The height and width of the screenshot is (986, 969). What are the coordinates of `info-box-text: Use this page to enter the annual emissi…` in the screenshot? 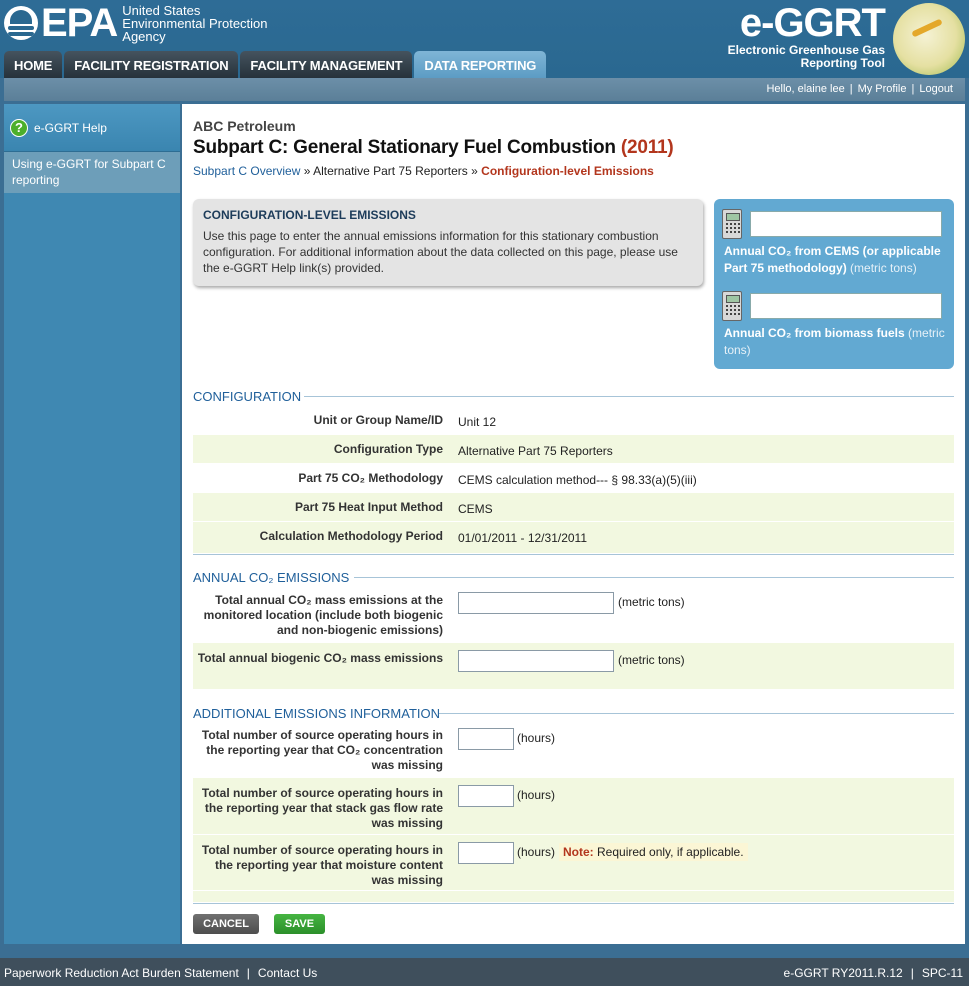 It's located at (440, 252).